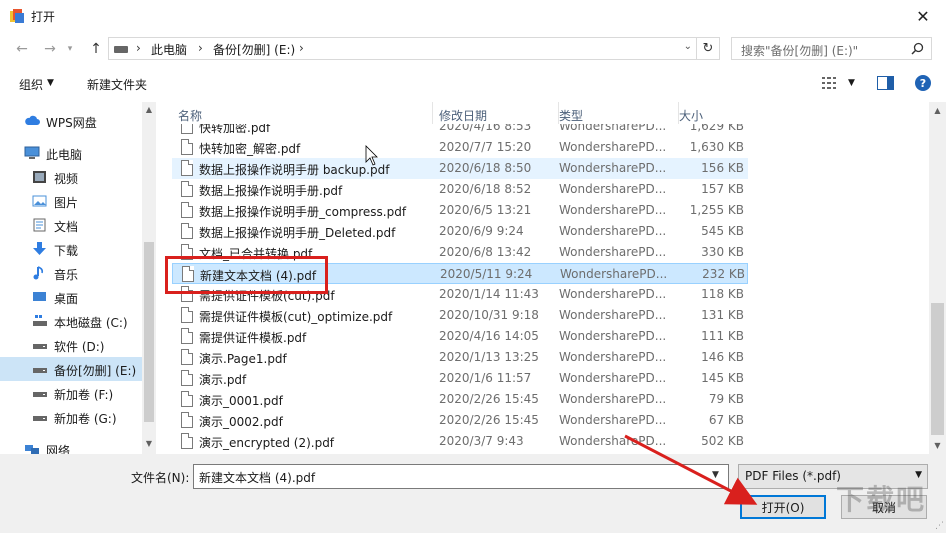 The height and width of the screenshot is (533, 946). Describe the element at coordinates (923, 16) in the screenshot. I see `close-button: ✕` at that location.